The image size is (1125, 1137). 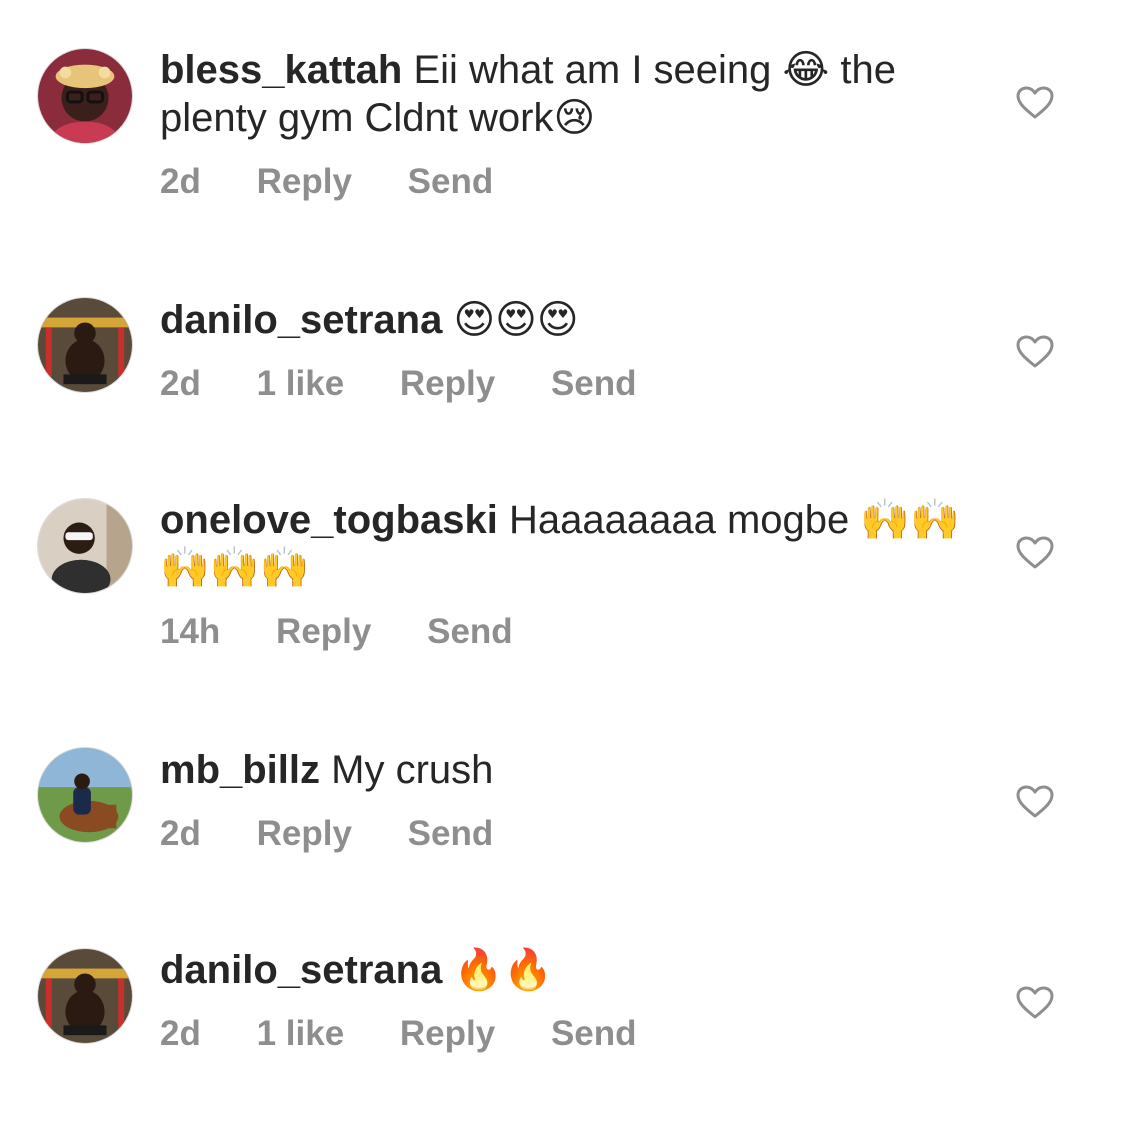 I want to click on comment-message: My crush, so click(x=412, y=770).